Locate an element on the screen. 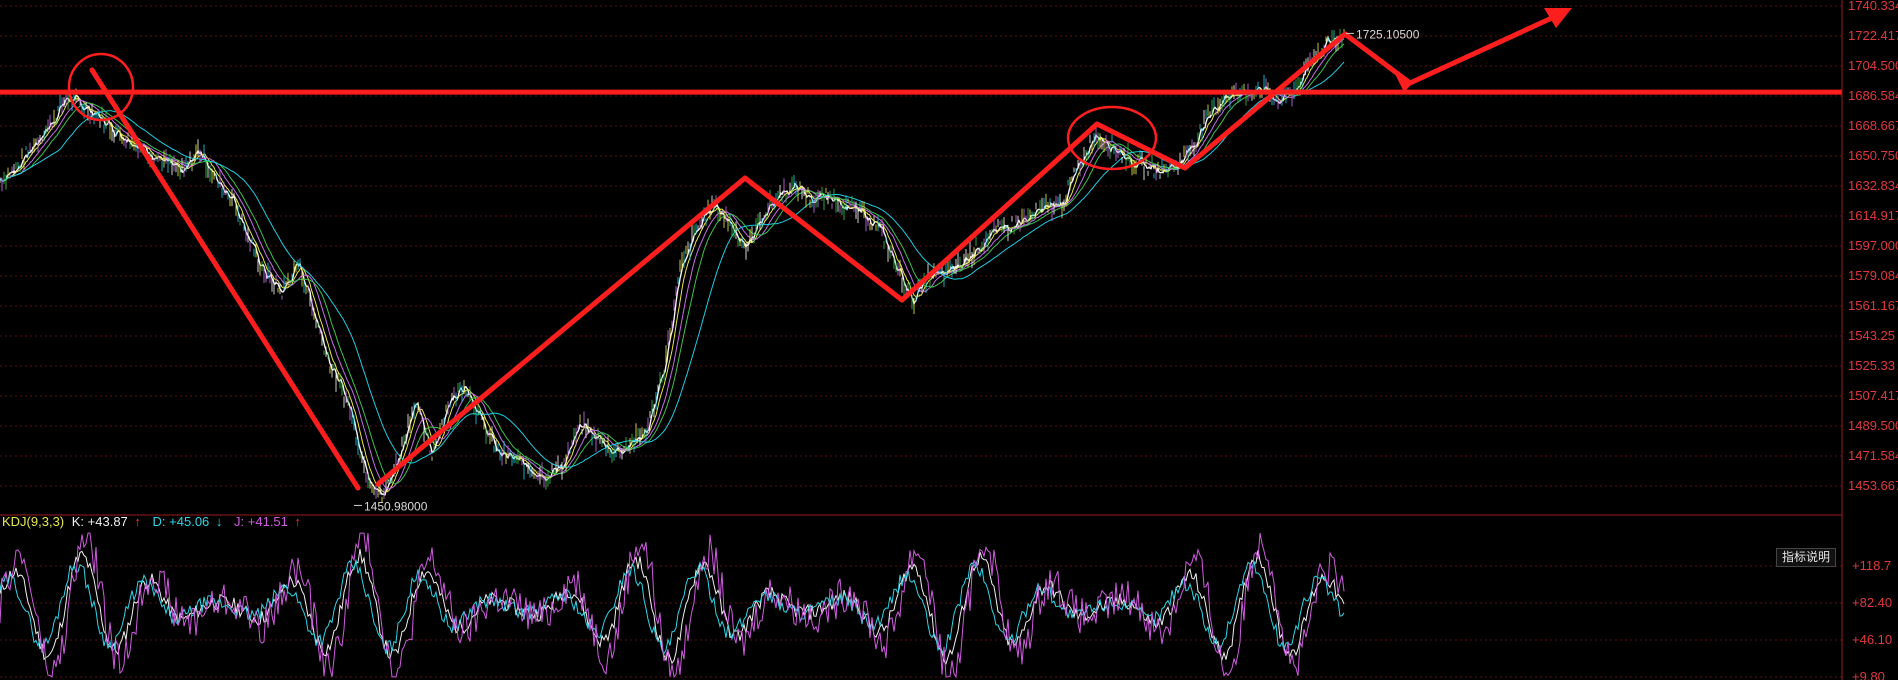 The height and width of the screenshot is (680, 1898). kdj-tick-label: +9.80 is located at coordinates (1868, 674).